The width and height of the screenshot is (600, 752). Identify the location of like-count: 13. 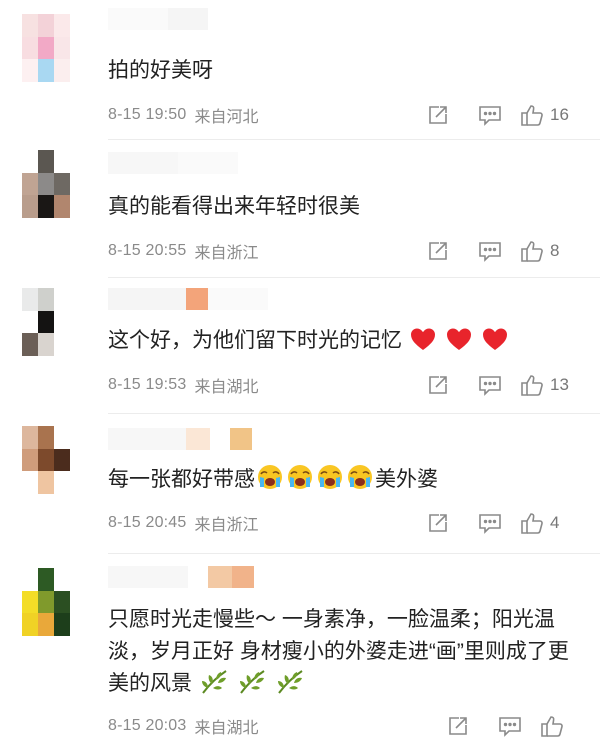
(559, 384).